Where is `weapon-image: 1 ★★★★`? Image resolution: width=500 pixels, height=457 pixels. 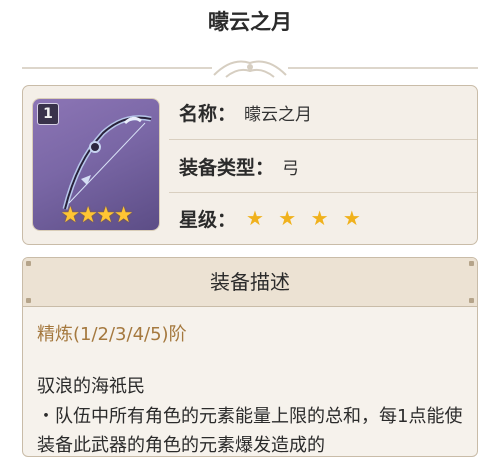
weapon-image: 1 ★★★★ is located at coordinates (96, 164).